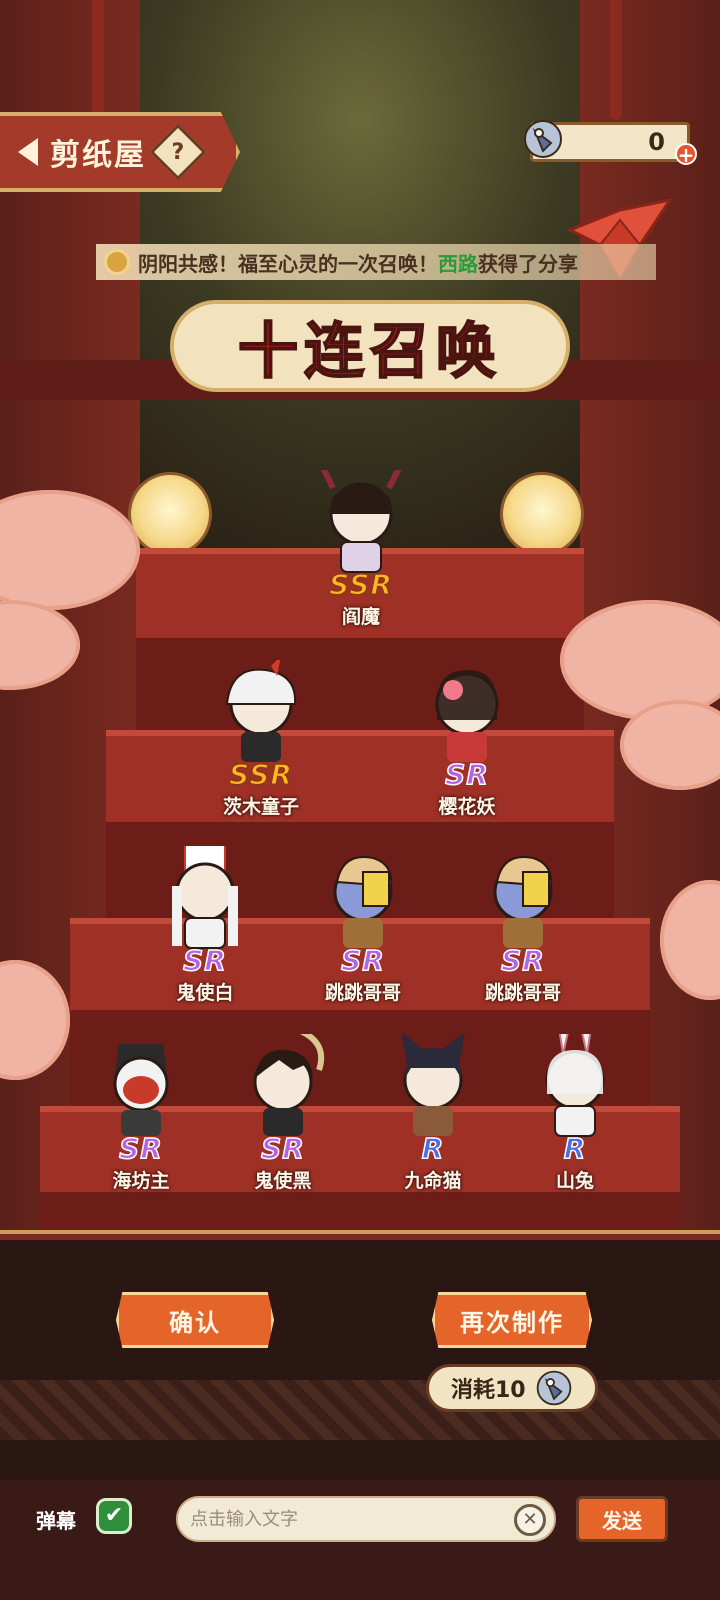  I want to click on result-card-1: SSR 阎魔, so click(361, 547).